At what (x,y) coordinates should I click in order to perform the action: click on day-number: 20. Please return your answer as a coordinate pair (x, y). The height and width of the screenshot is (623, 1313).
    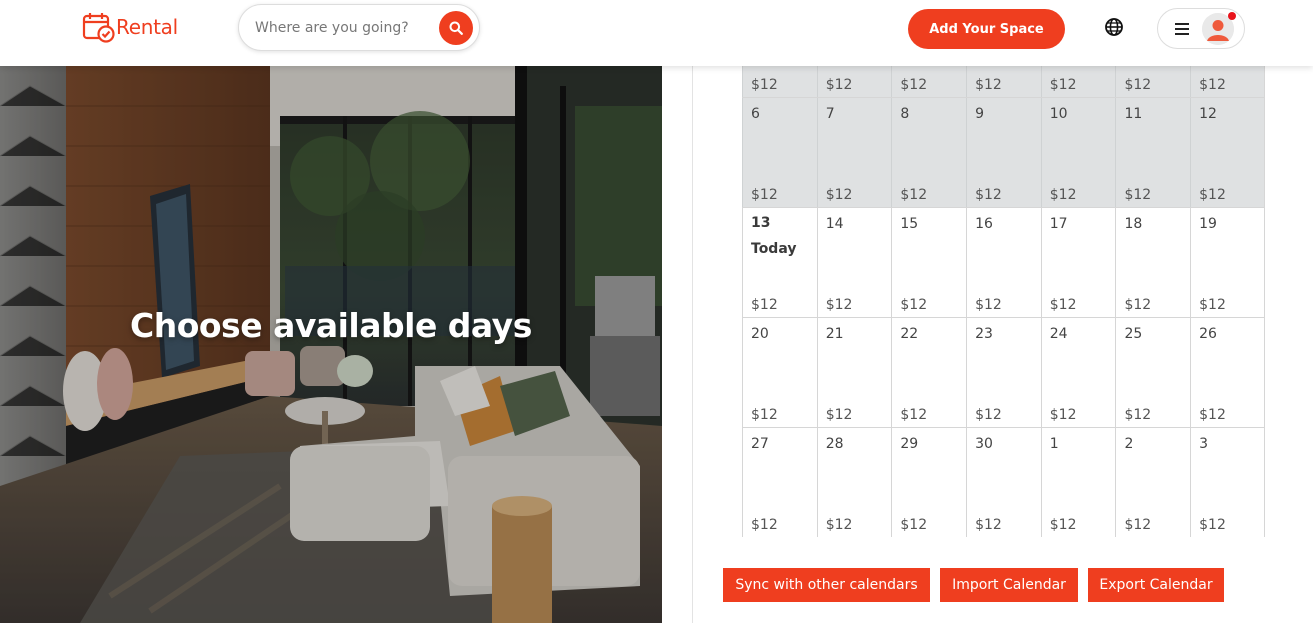
    Looking at the image, I should click on (760, 334).